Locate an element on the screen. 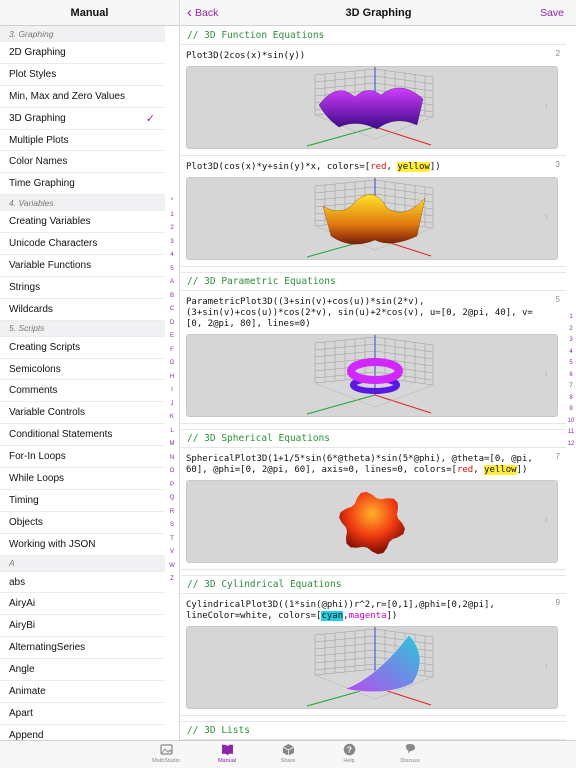  entry-index-number: 4 is located at coordinates (571, 353).